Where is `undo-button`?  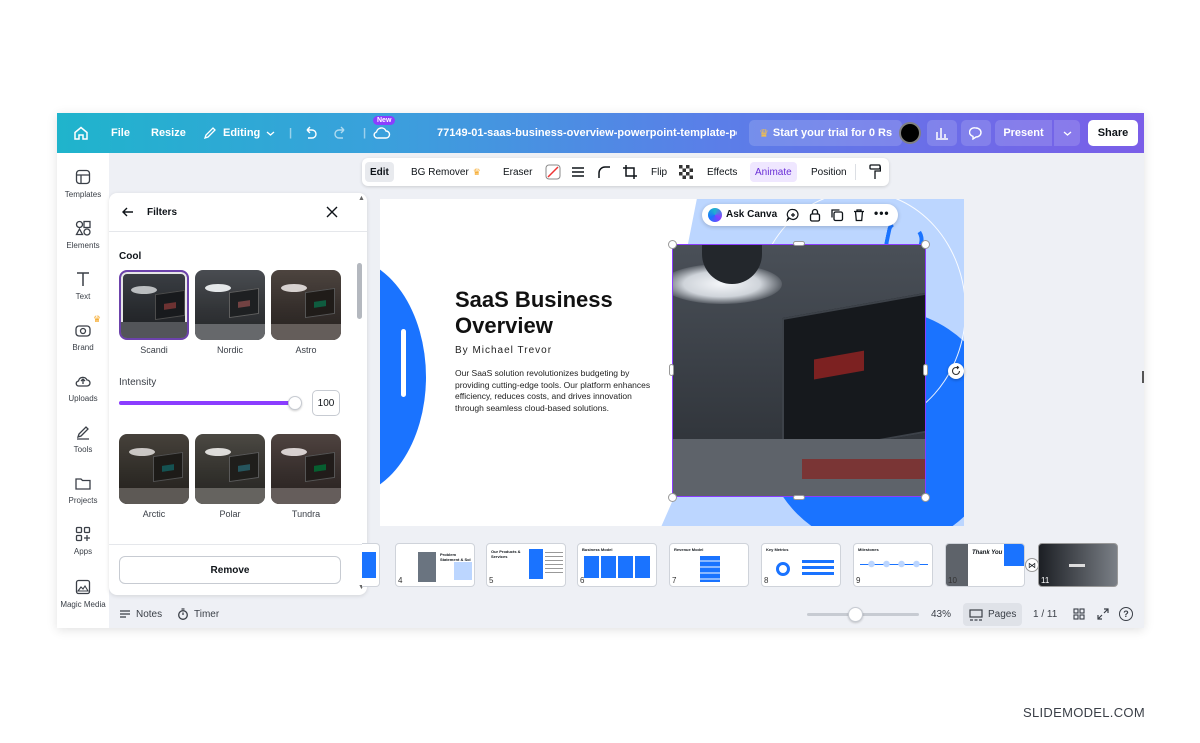 undo-button is located at coordinates (310, 133).